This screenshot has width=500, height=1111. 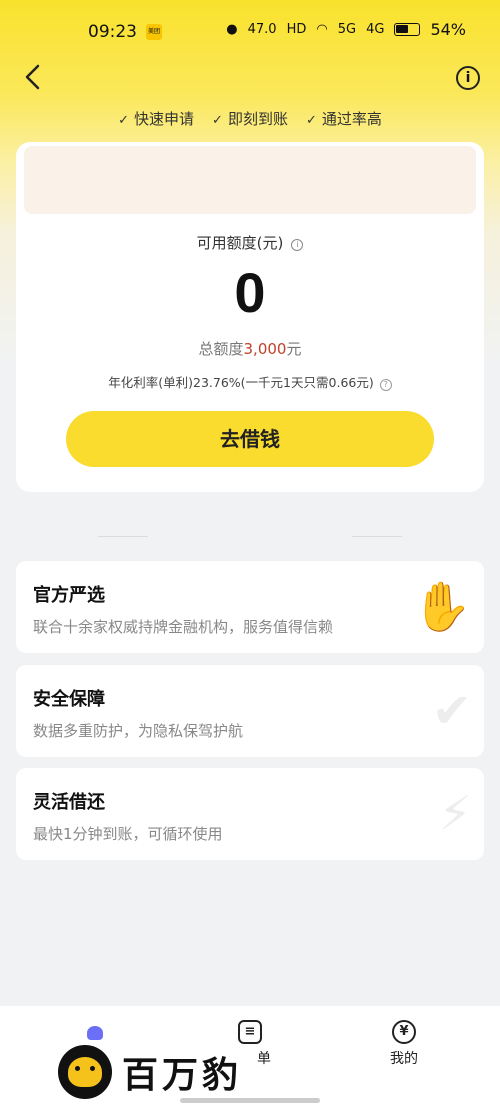 I want to click on nav-mine-label: 我的, so click(x=404, y=1059).